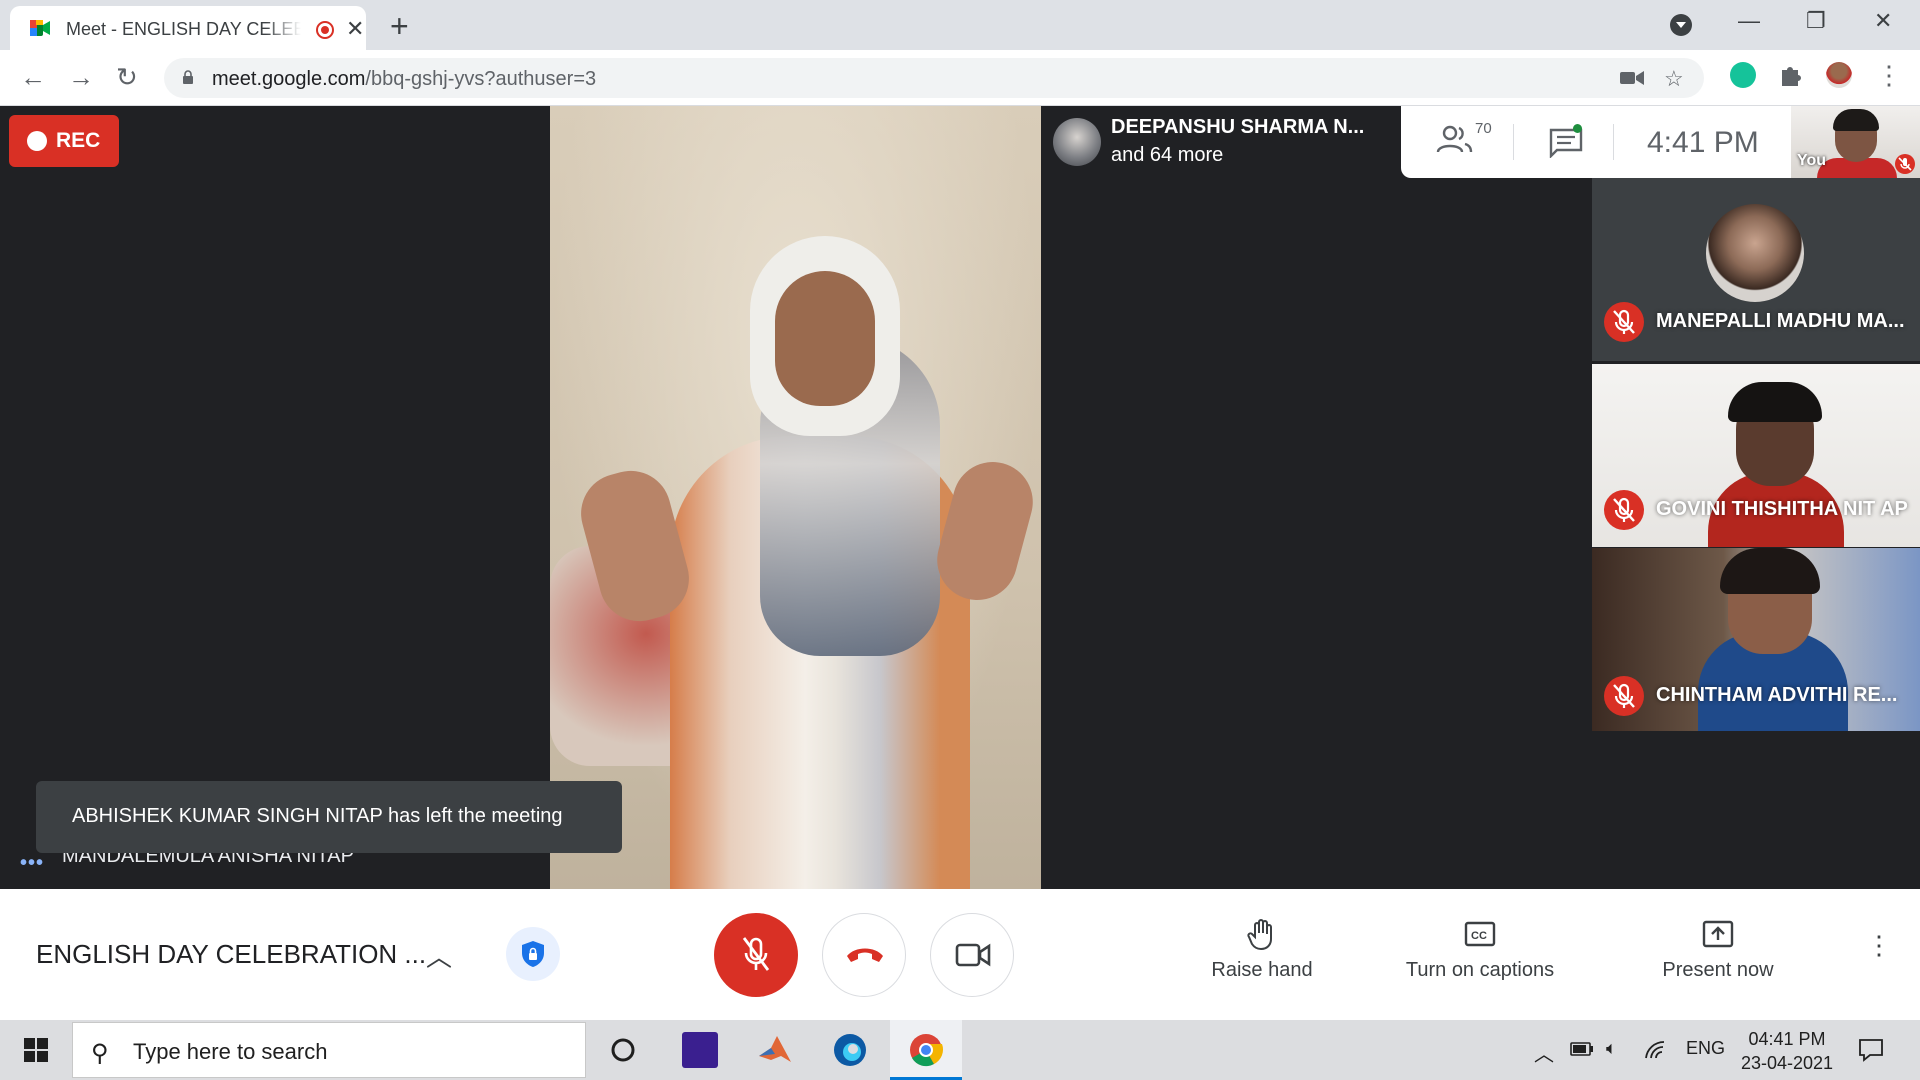 The height and width of the screenshot is (1080, 1920). Describe the element at coordinates (289, 79) in the screenshot. I see `url-host: meet.google.com` at that location.